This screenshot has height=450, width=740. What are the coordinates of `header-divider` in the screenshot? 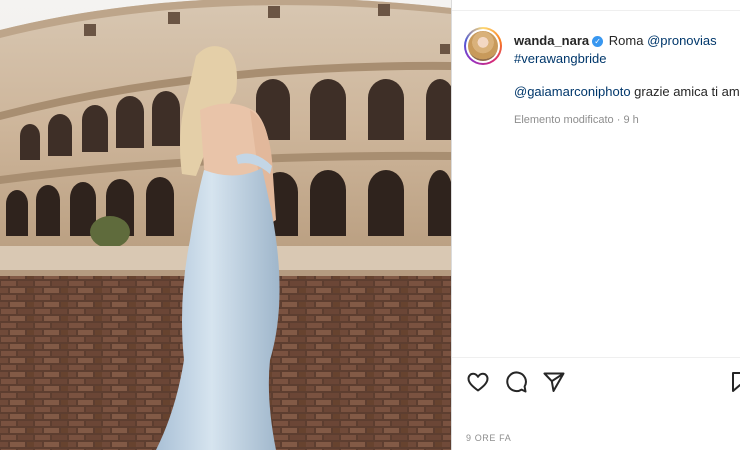 It's located at (596, 10).